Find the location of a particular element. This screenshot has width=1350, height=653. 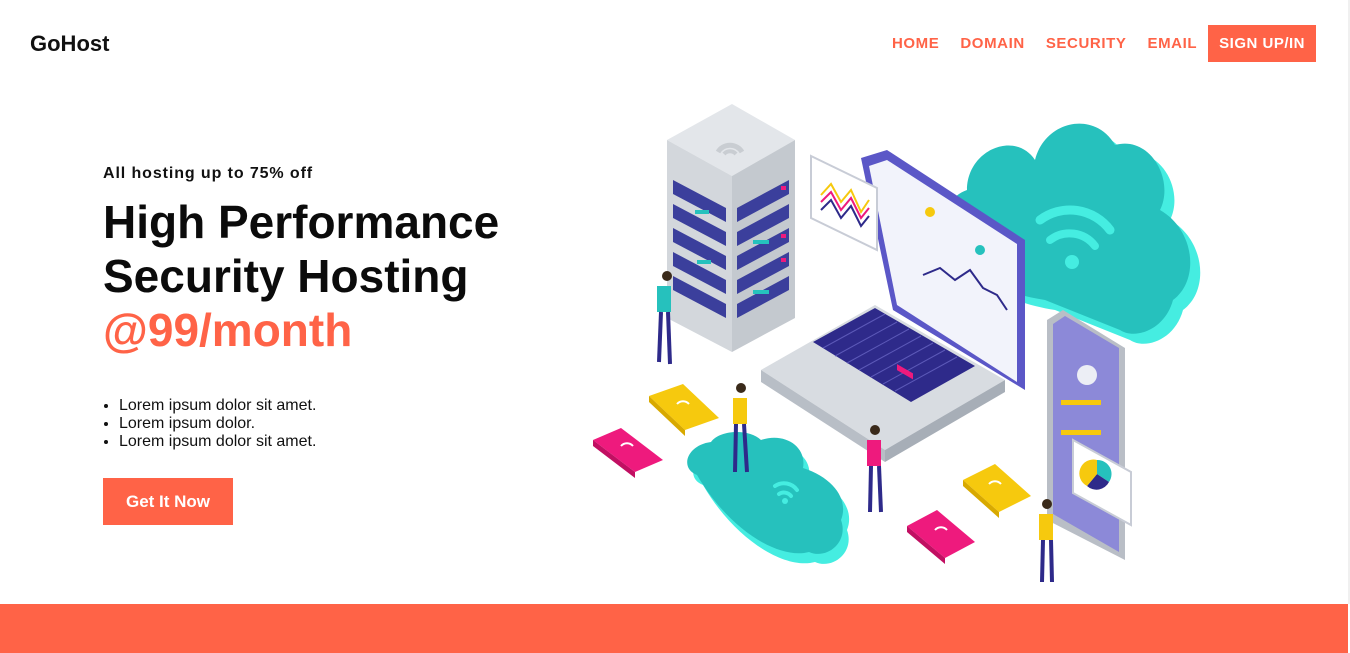

headline-price: @99/month is located at coordinates (228, 330).